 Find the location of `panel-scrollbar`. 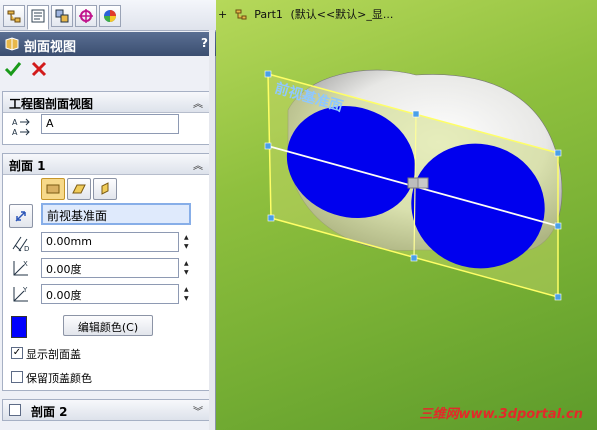

panel-scrollbar is located at coordinates (212, 230).